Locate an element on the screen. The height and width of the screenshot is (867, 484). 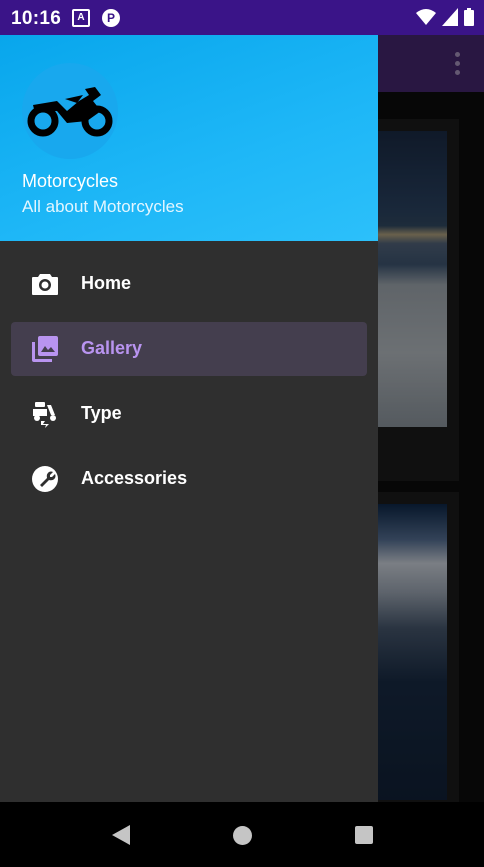
drawer-title: Motorcycles is located at coordinates (70, 181).